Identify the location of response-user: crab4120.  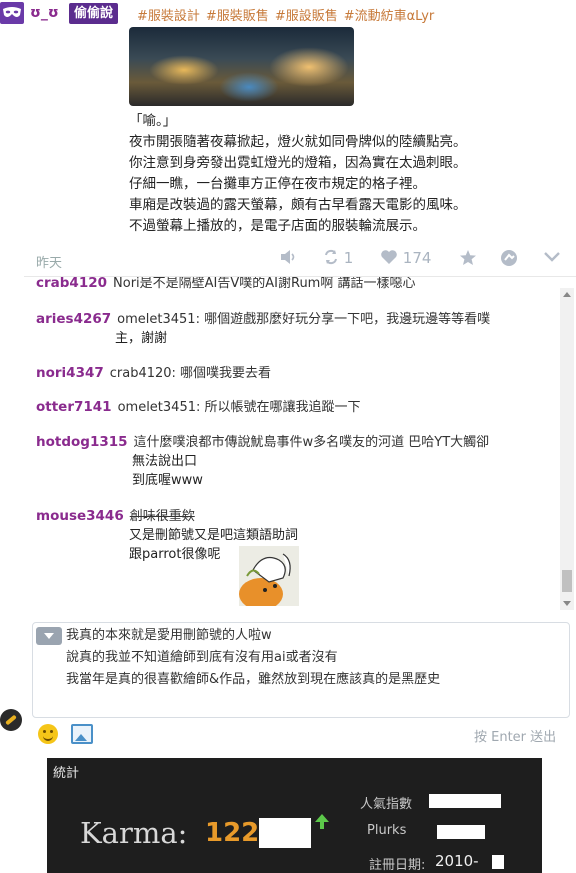
(71, 284).